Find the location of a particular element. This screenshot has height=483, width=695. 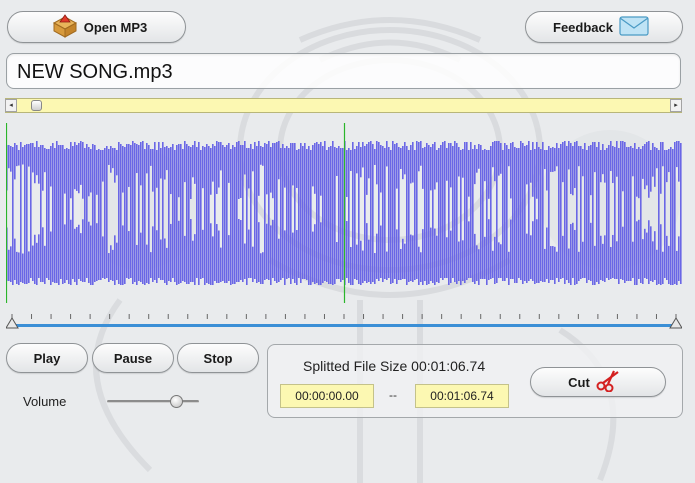

feedback-button: Feedback is located at coordinates (604, 27).